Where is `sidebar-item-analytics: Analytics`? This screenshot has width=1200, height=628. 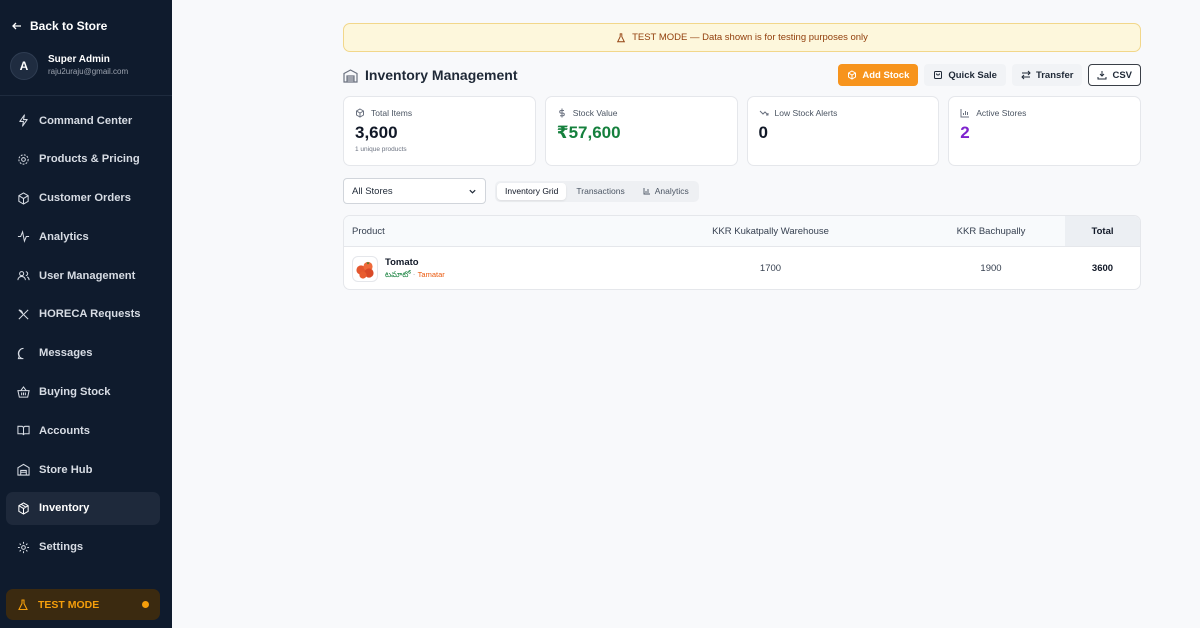 sidebar-item-analytics: Analytics is located at coordinates (83, 236).